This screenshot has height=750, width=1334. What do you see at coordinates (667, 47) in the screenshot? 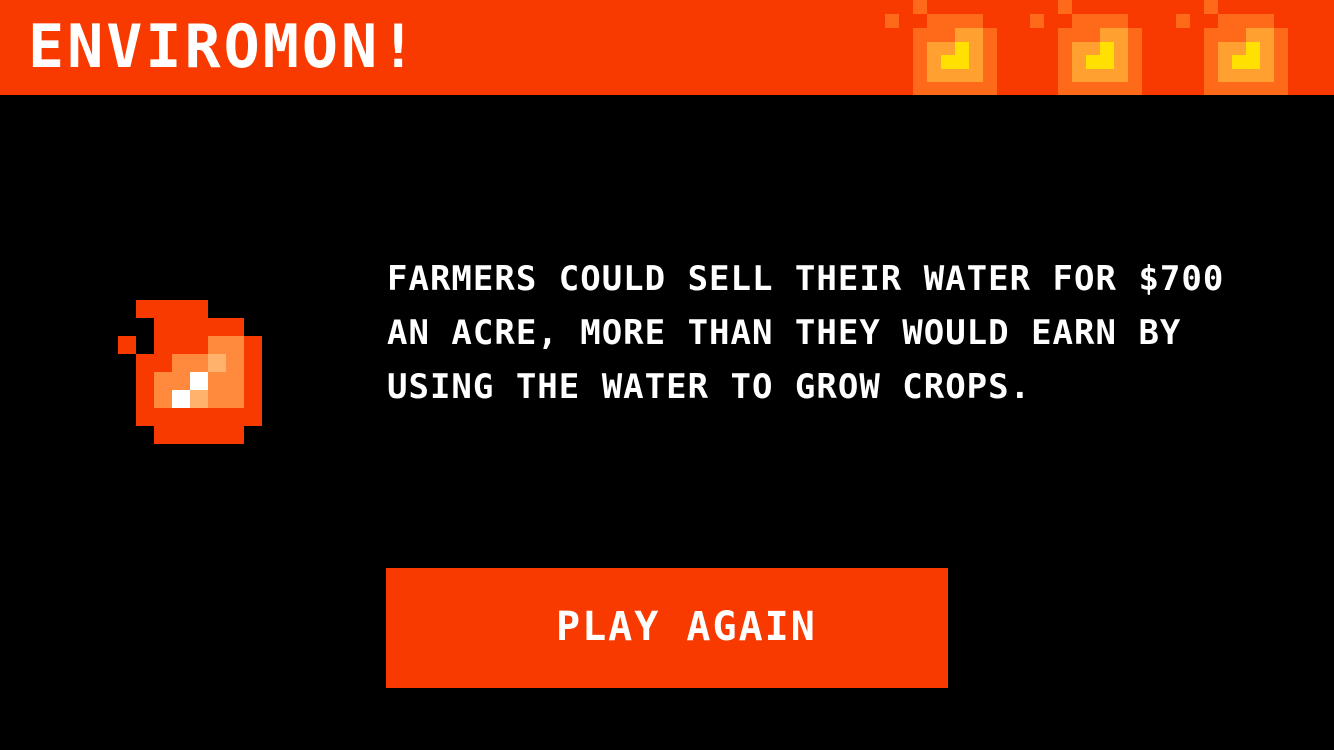
I see `header-bar: ENVIROMON!` at bounding box center [667, 47].